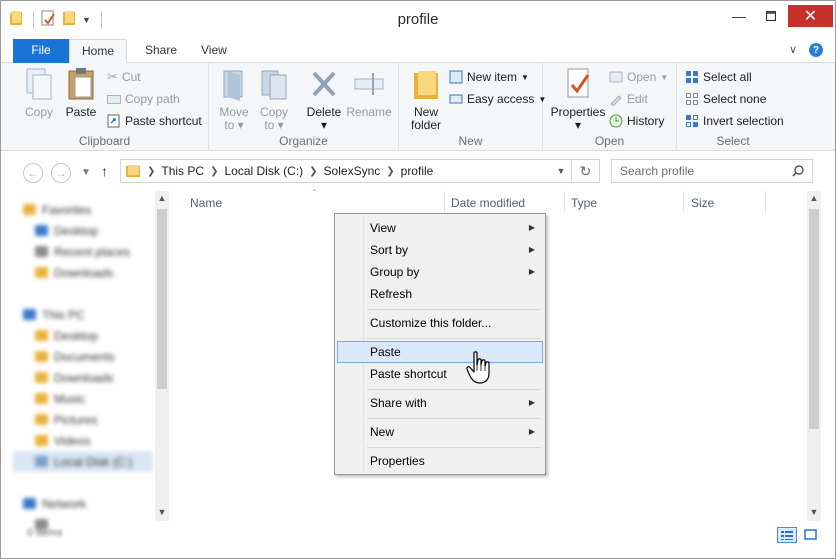 Image resolution: width=836 pixels, height=559 pixels. I want to click on edit-button: Edit, so click(628, 99).